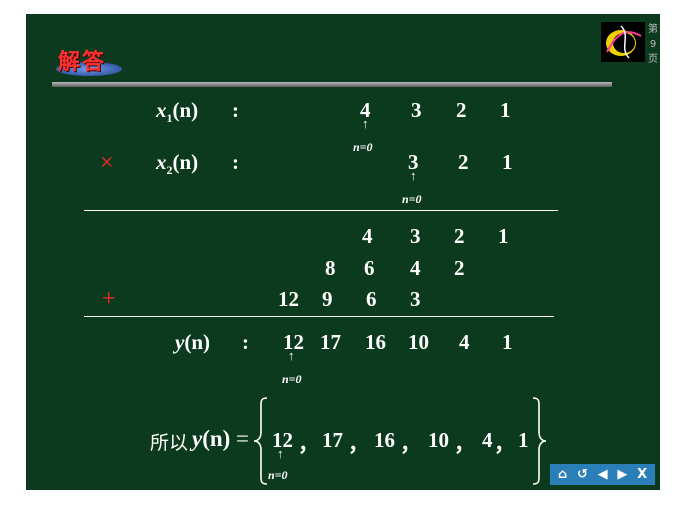 The image size is (691, 508). What do you see at coordinates (107, 163) in the screenshot?
I see `multiply-sign: ×` at bounding box center [107, 163].